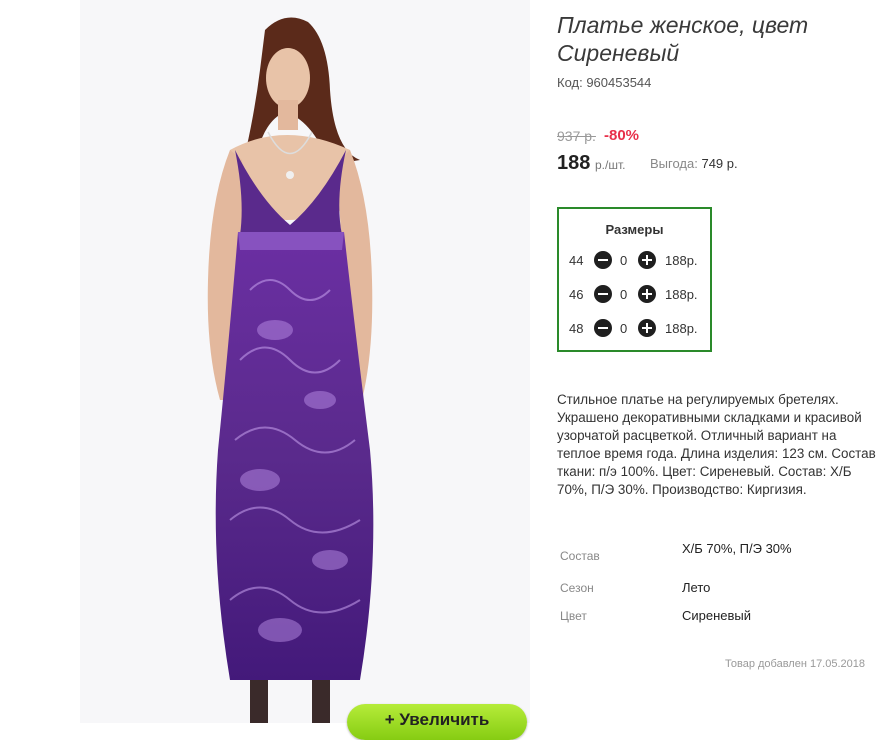 This screenshot has width=883, height=740. Describe the element at coordinates (674, 163) in the screenshot. I see `saving-label: Выгода:` at that location.